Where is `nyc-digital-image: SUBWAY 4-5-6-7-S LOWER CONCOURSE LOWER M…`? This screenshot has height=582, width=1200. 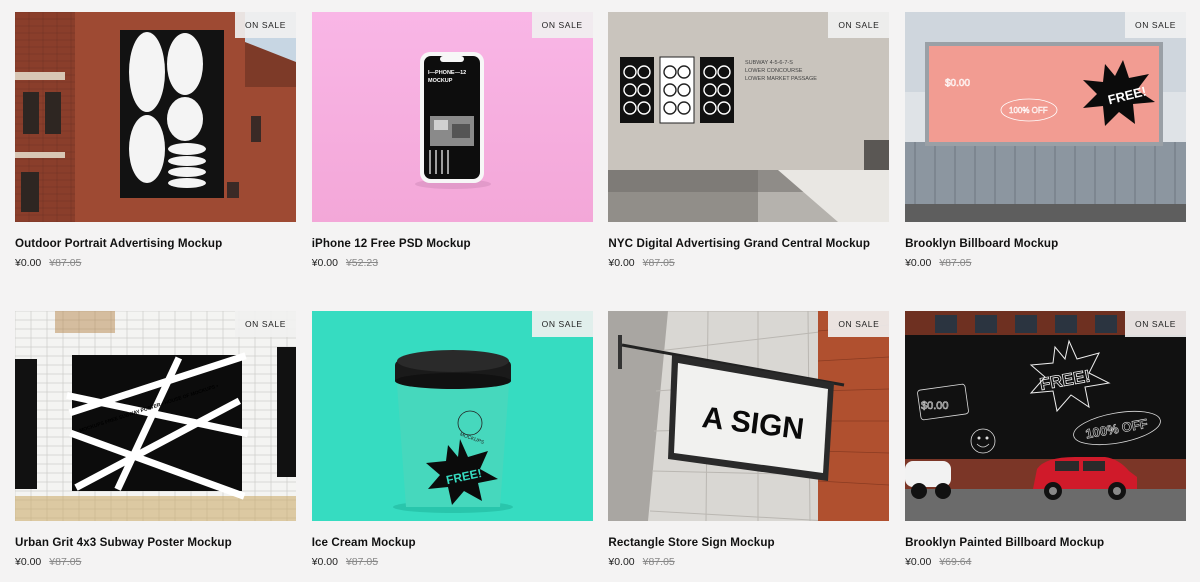
nyc-digital-image: SUBWAY 4-5-6-7-S LOWER CONCOURSE LOWER M… is located at coordinates (749, 117).